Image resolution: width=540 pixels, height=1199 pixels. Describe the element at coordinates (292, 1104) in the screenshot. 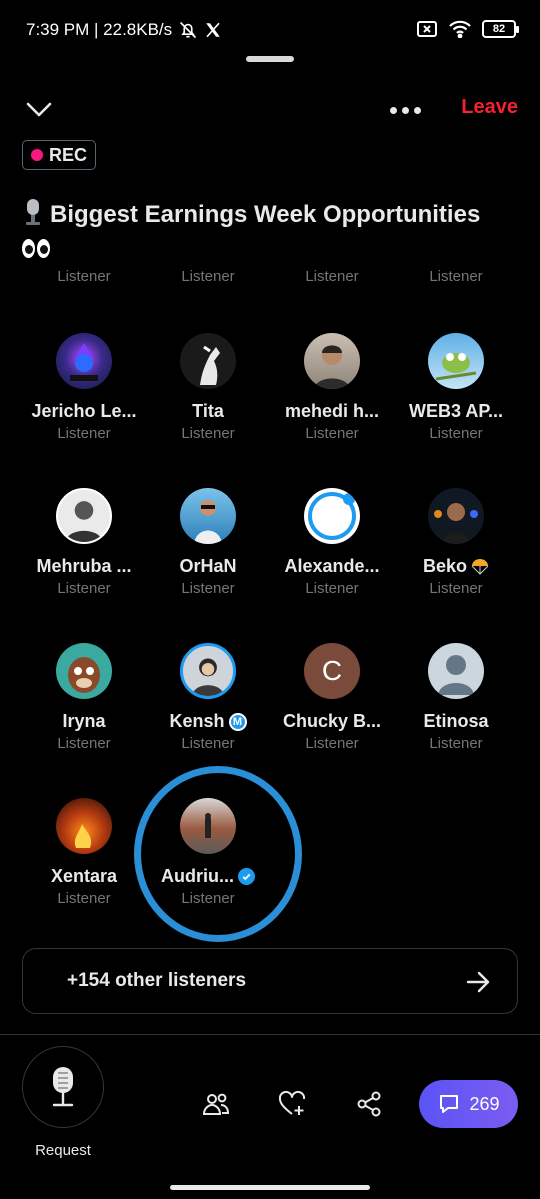

I see `heart-plus-icon` at that location.